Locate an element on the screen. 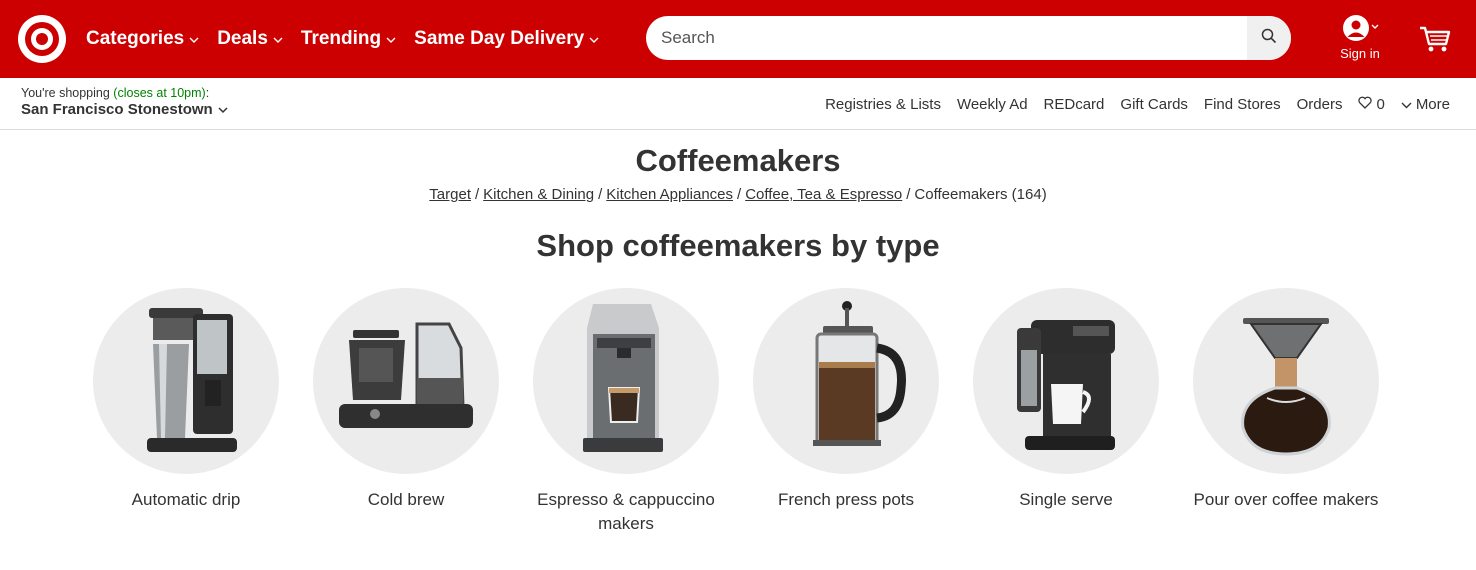 The image size is (1476, 570). page-title: Coffeemakers is located at coordinates (738, 160).